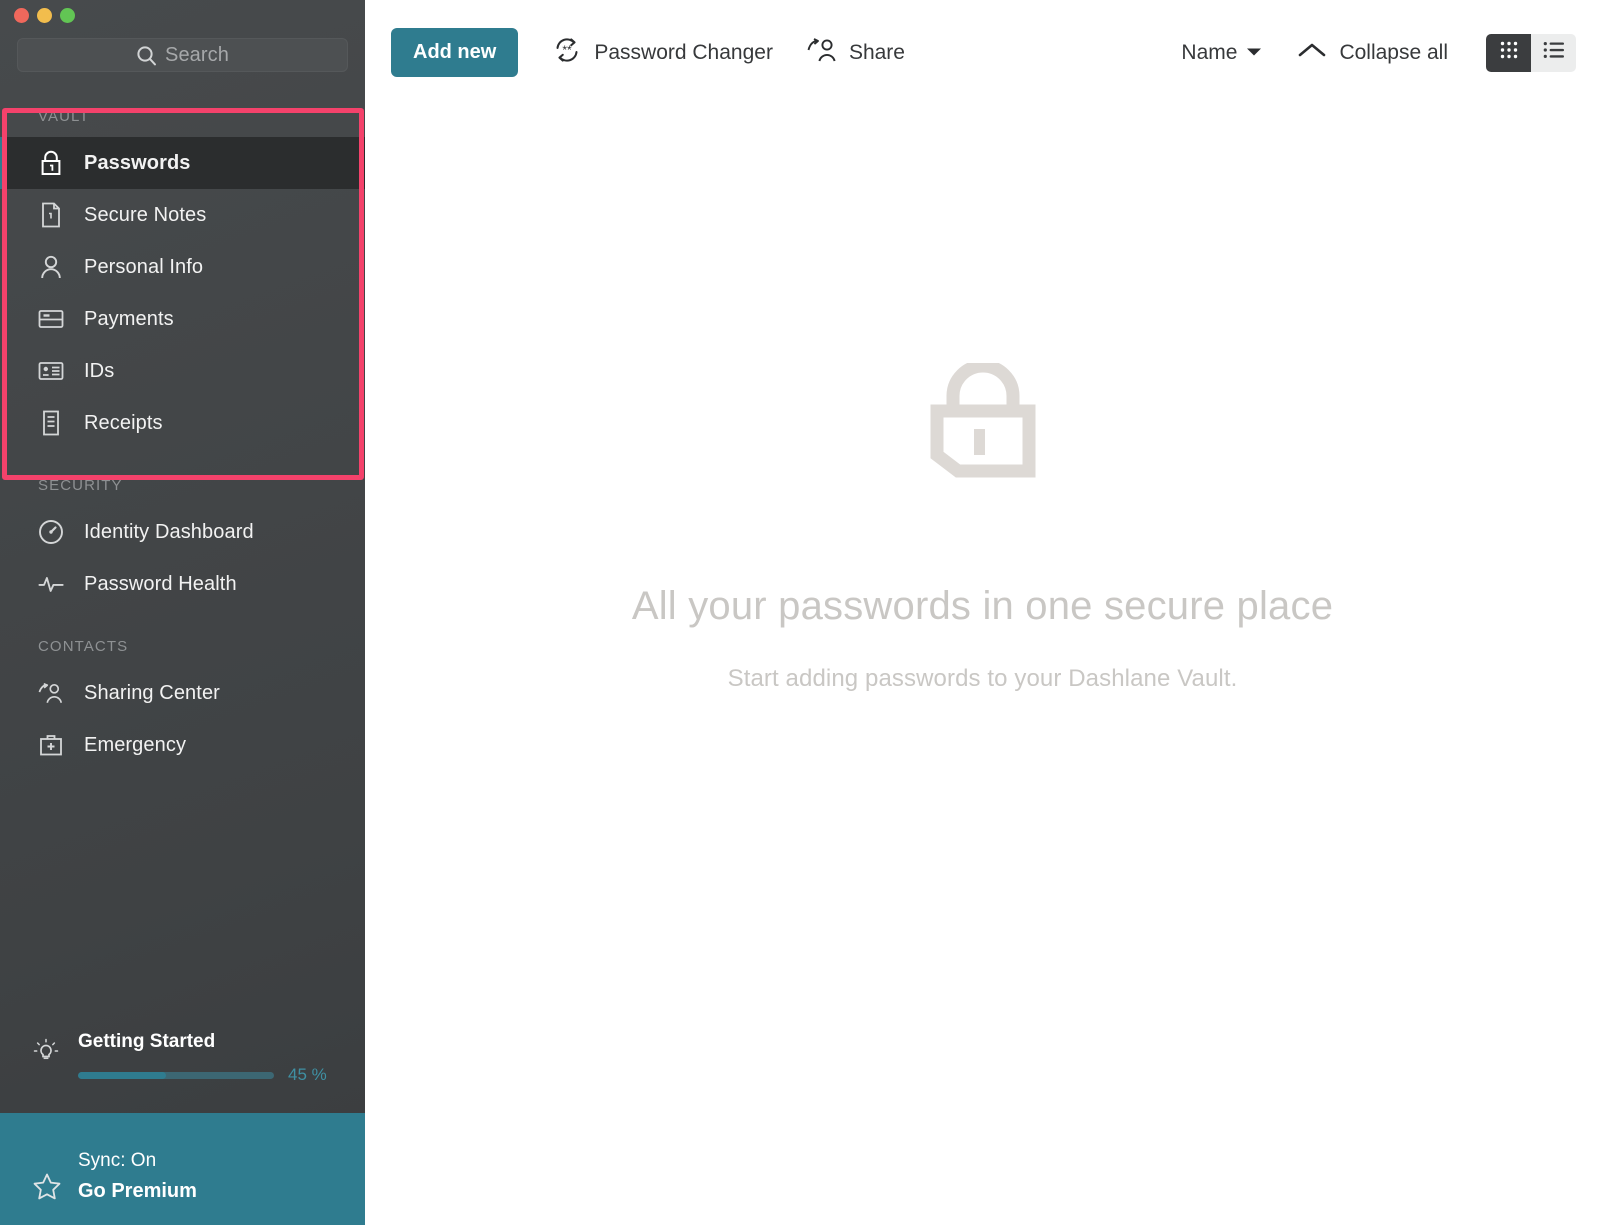 The height and width of the screenshot is (1225, 1600). What do you see at coordinates (182, 371) in the screenshot?
I see `sidebar-item-ids: IDs` at bounding box center [182, 371].